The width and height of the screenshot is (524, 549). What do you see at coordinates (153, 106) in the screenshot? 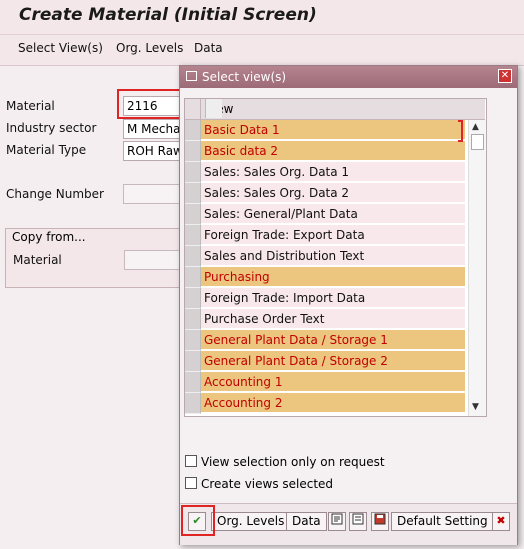
I see `material-field: 2116` at bounding box center [153, 106].